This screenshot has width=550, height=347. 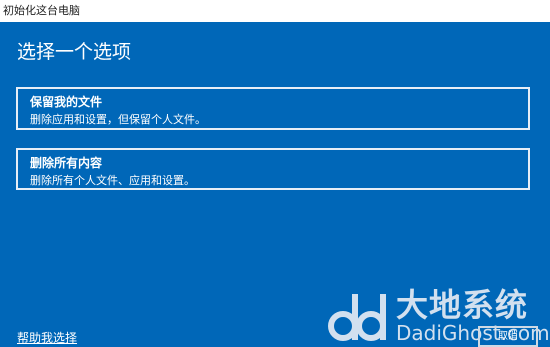 I want to click on keep-my-files-option: 保留我的文件 删除应用和设置，但保留个人文件。, so click(x=273, y=108).